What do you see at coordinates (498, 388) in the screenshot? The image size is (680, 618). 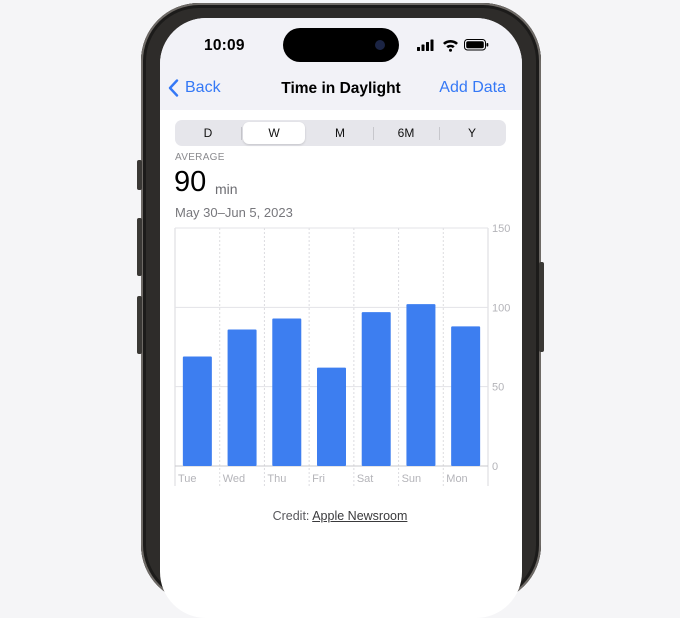 I see `chart-ytick-label: 50` at bounding box center [498, 388].